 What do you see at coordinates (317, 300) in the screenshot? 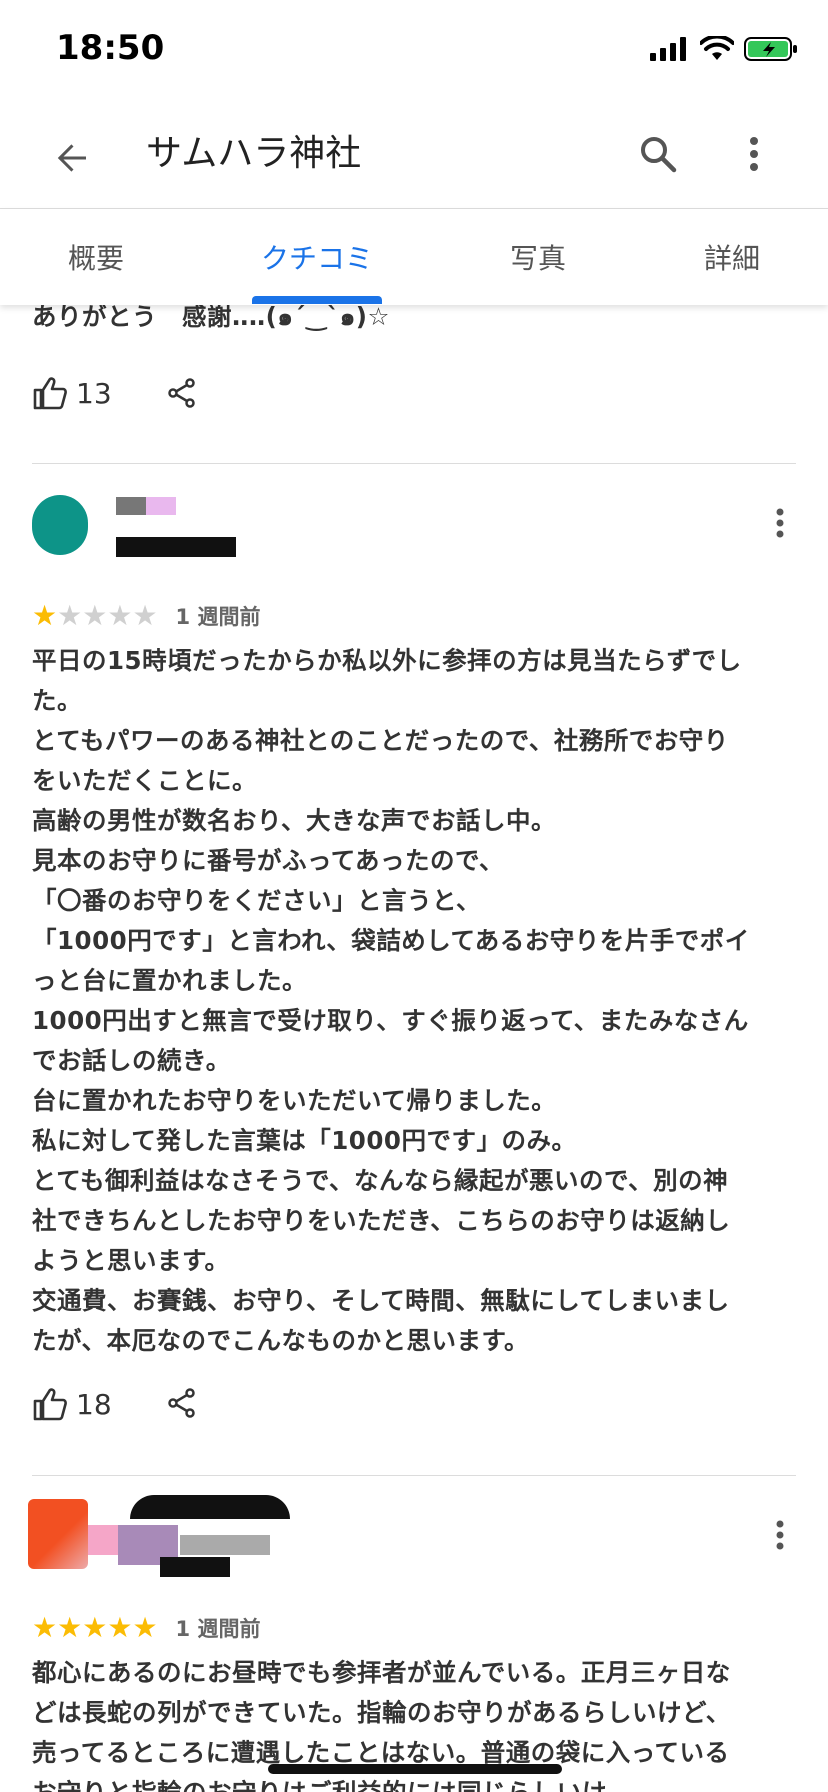
I see `active-tab-indicator` at bounding box center [317, 300].